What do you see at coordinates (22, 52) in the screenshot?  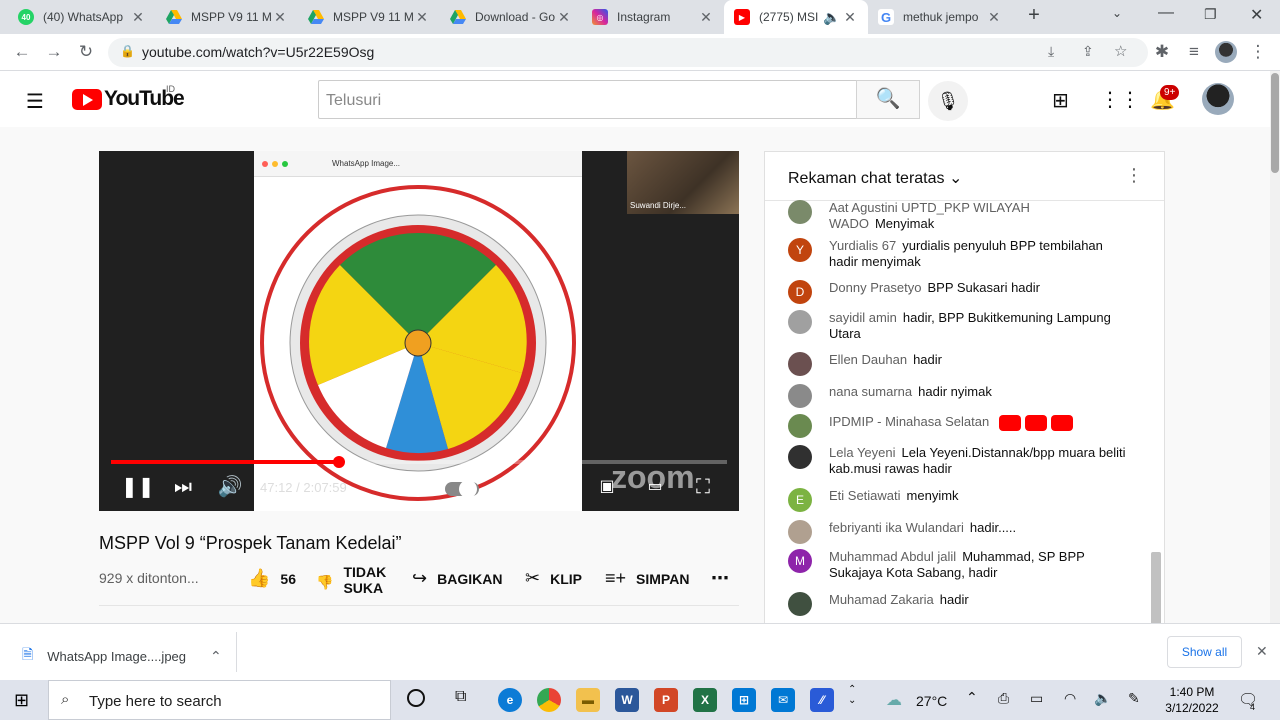 I see `back-arrow-icon: ←` at bounding box center [22, 52].